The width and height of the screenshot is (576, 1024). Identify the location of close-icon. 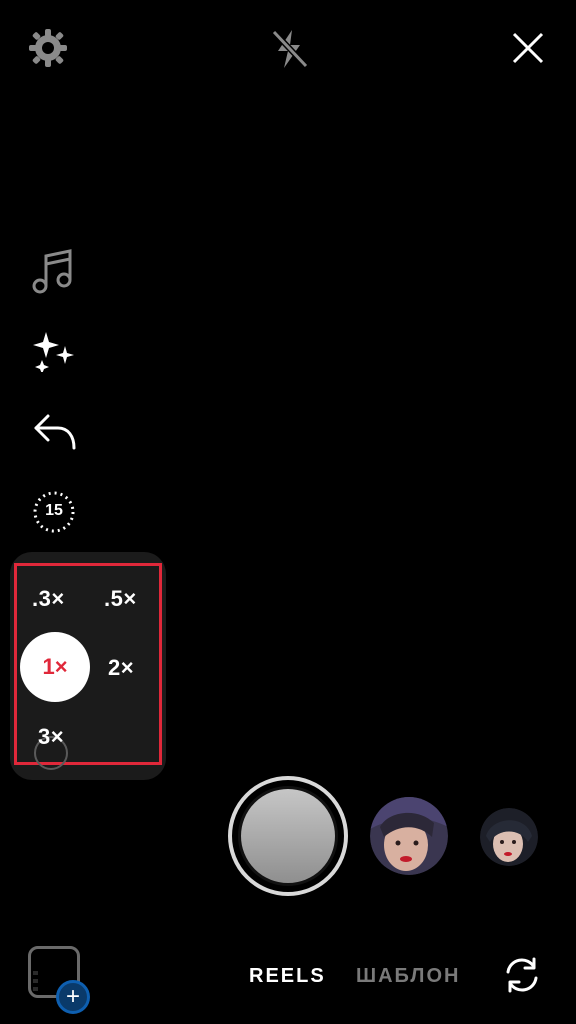
(528, 48).